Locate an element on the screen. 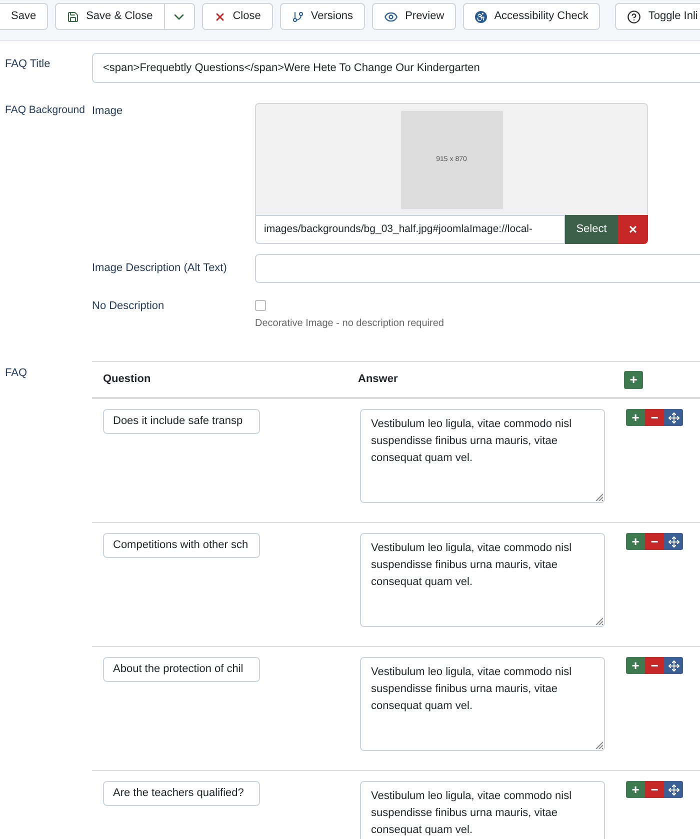  add-row-button: + is located at coordinates (633, 379).